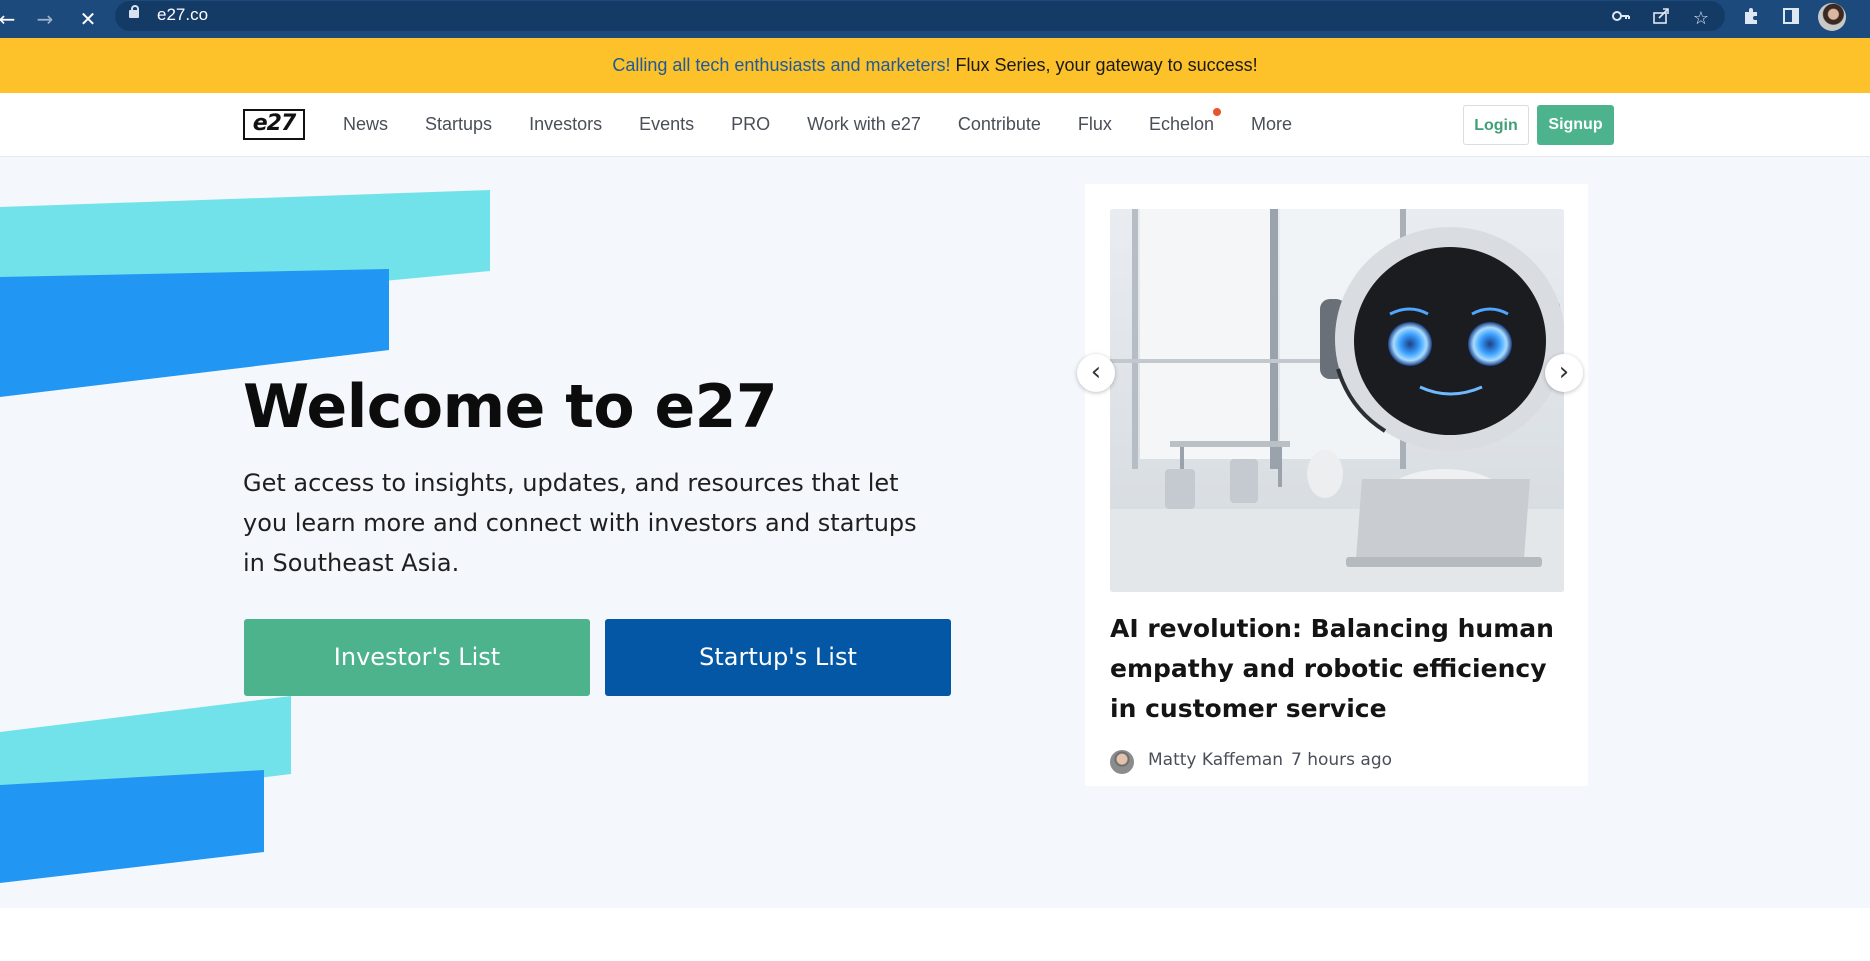 Image resolution: width=1870 pixels, height=961 pixels. What do you see at coordinates (510, 407) in the screenshot?
I see `hero-title: Welcome to e27` at bounding box center [510, 407].